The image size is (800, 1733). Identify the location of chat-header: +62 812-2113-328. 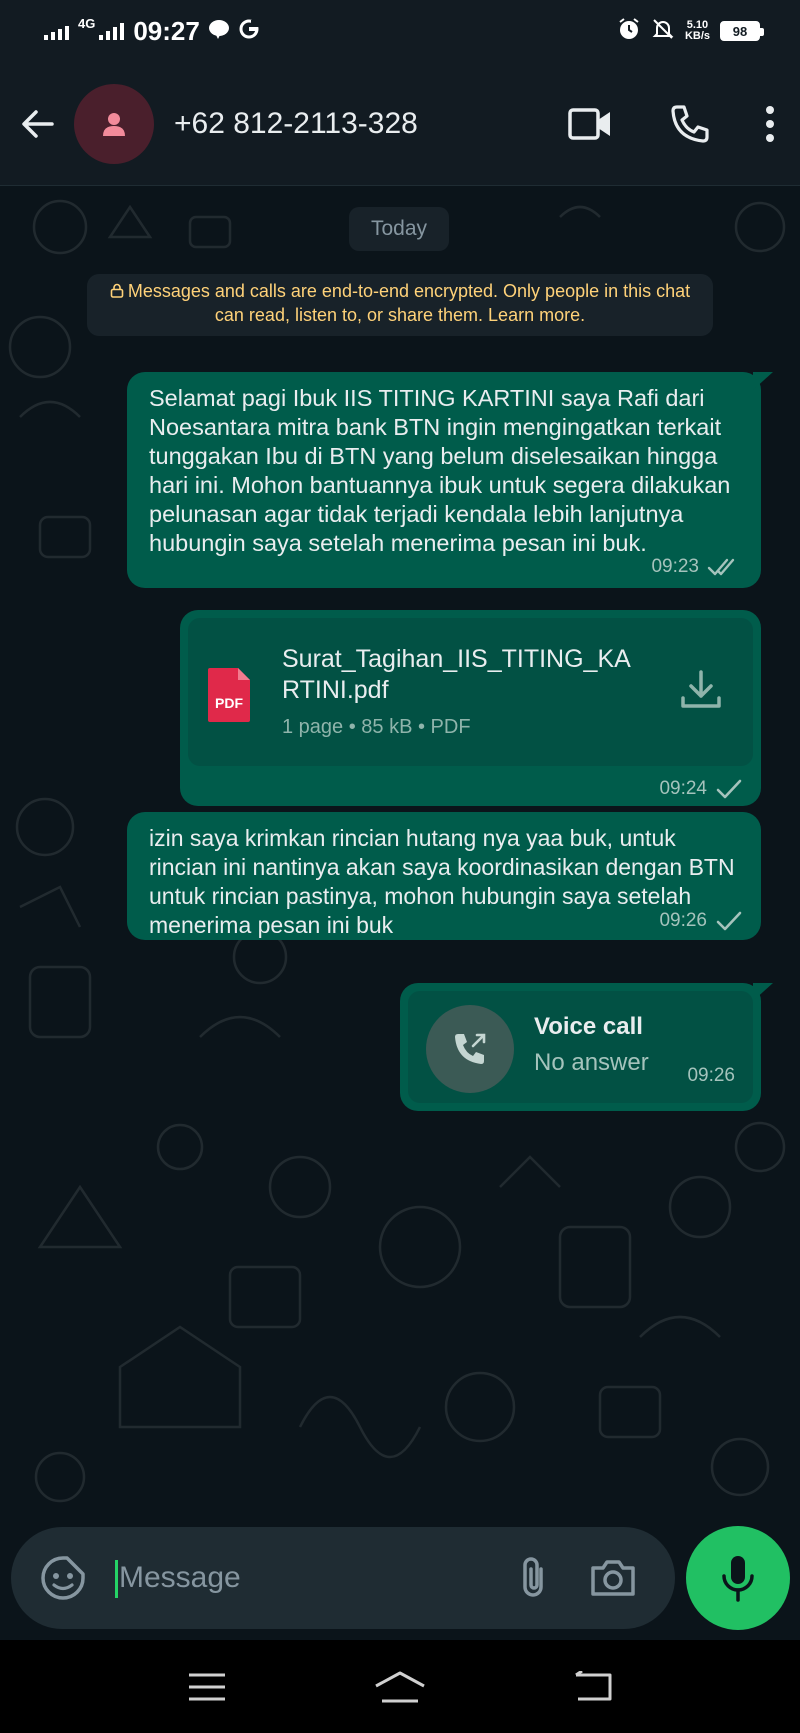
(400, 124).